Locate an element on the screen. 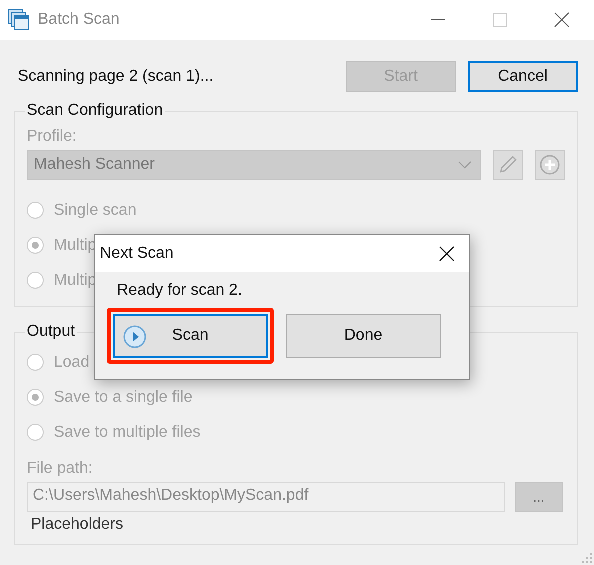 The height and width of the screenshot is (565, 594). field-label: Profile: is located at coordinates (52, 137).